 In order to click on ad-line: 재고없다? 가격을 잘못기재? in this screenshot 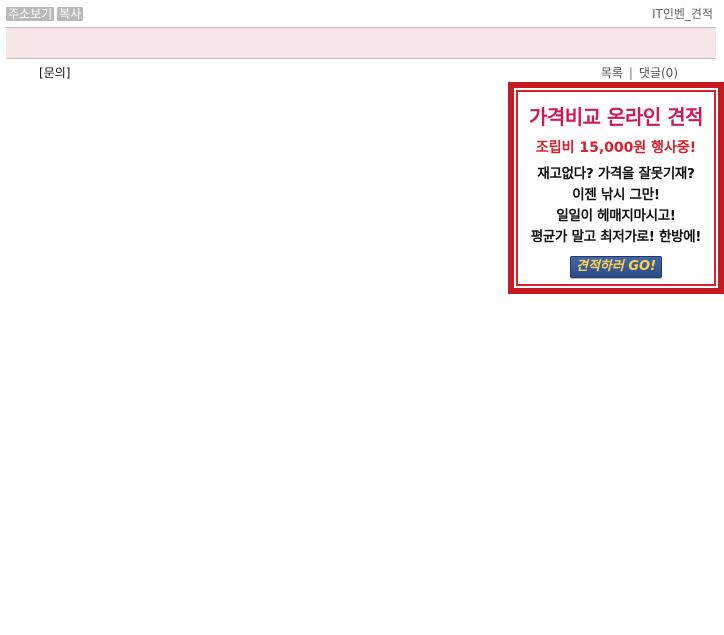, I will do `click(616, 174)`.